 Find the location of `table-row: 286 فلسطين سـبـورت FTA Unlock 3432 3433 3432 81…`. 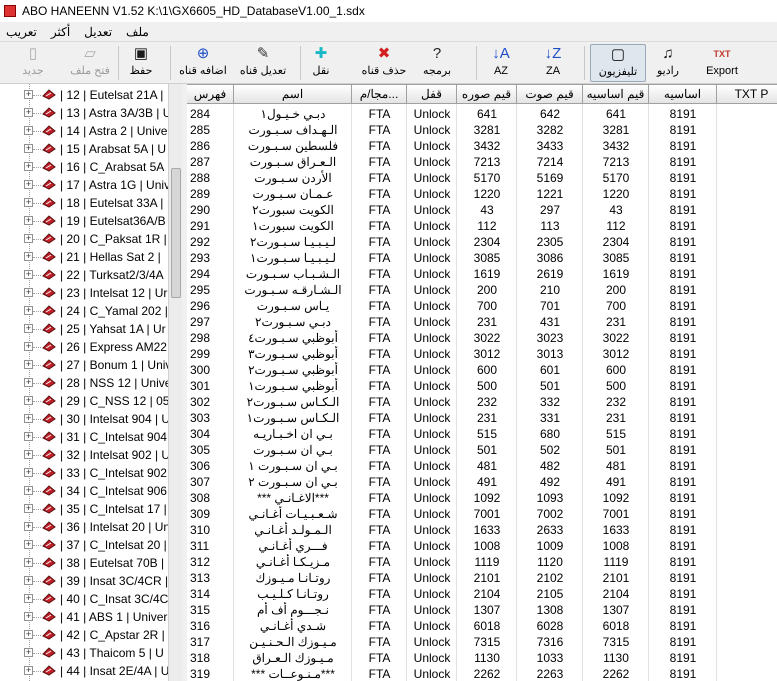

table-row: 286 فلسطين سـبـورت FTA Unlock 3432 3433 3432 81… is located at coordinates (482, 146).